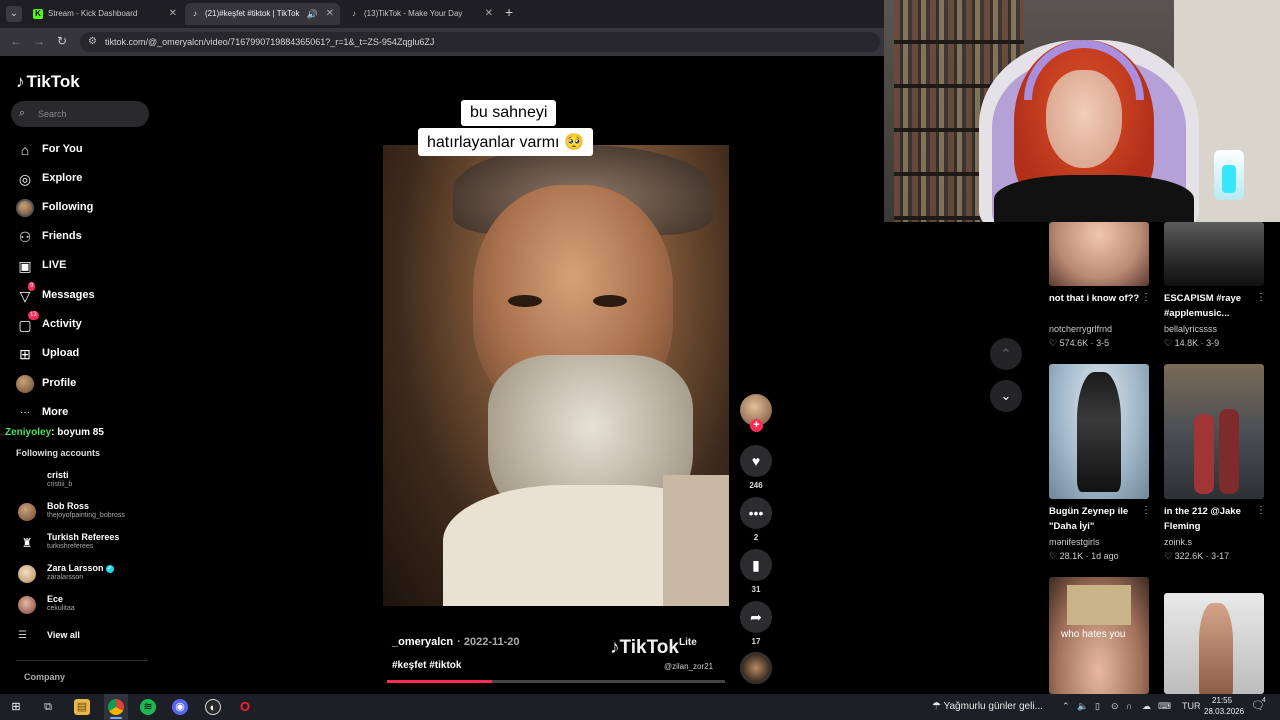 The image size is (1280, 720). I want to click on volume-icon: 🔈, so click(1082, 706).